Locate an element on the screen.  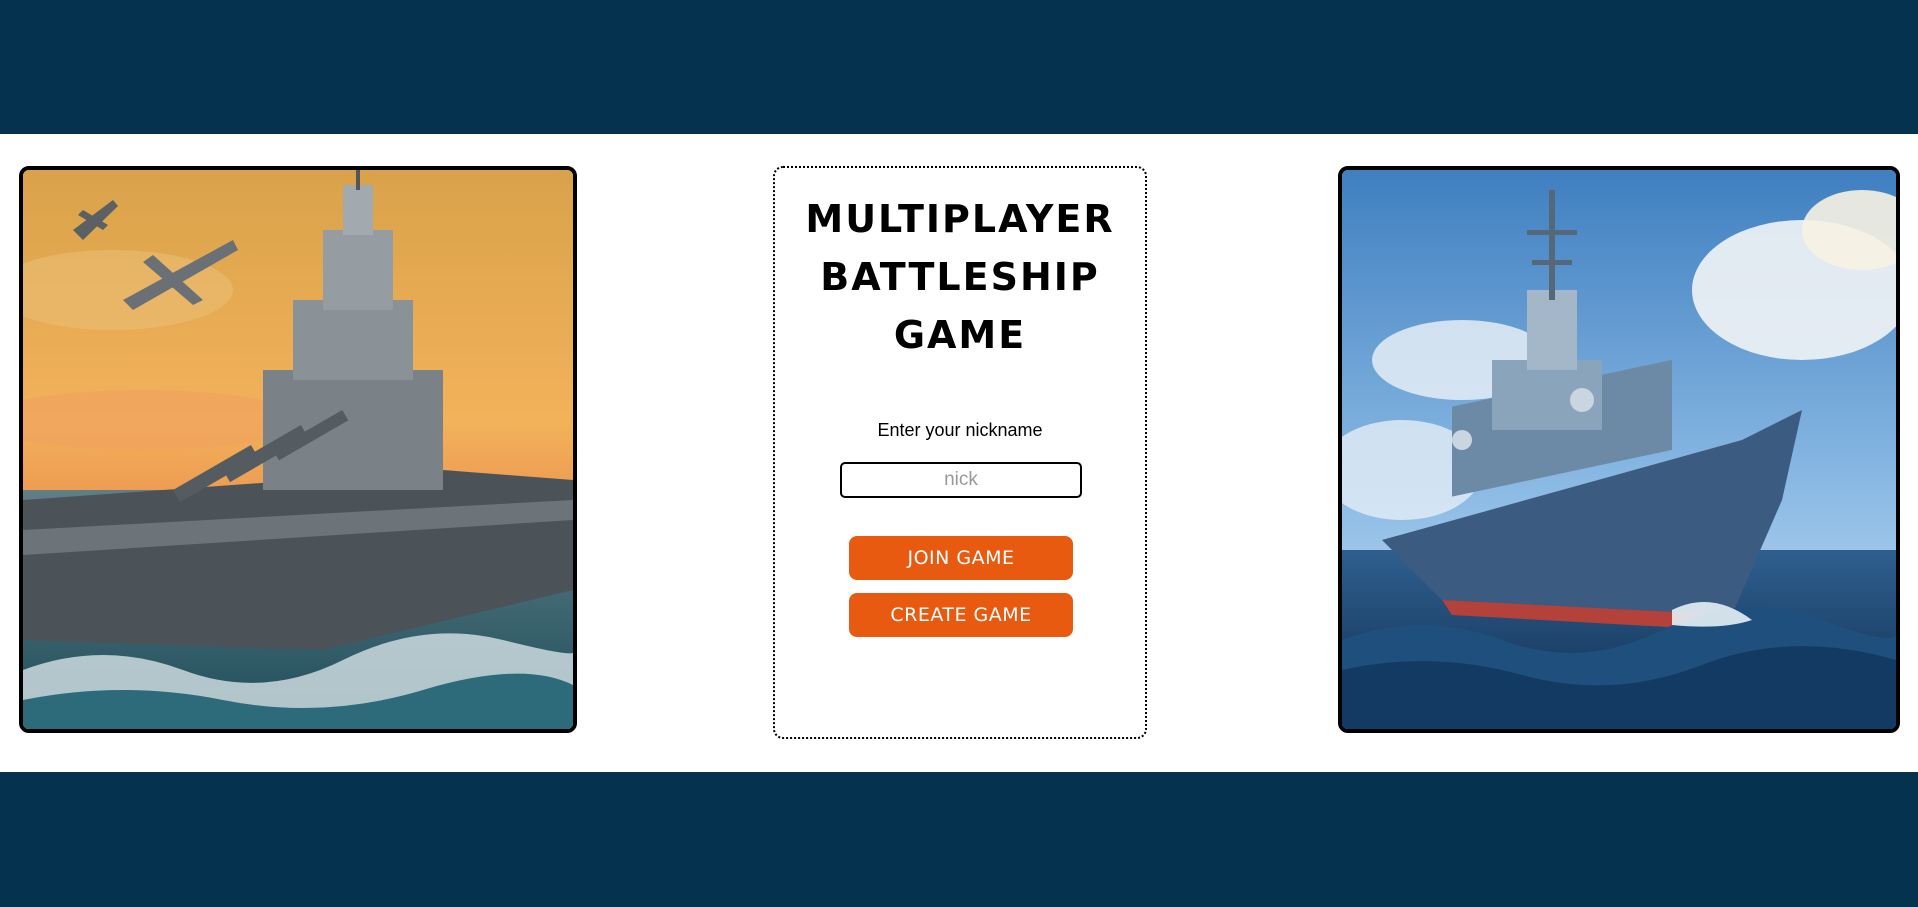
create-game-button: CREATE GAME is located at coordinates (961, 615).